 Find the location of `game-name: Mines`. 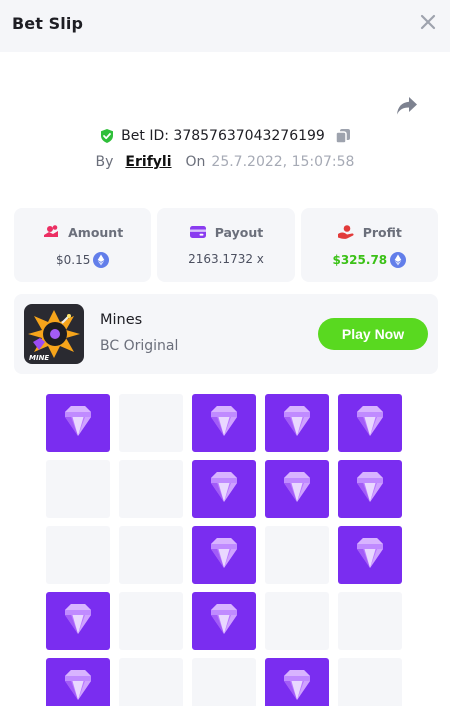

game-name: Mines is located at coordinates (121, 320).